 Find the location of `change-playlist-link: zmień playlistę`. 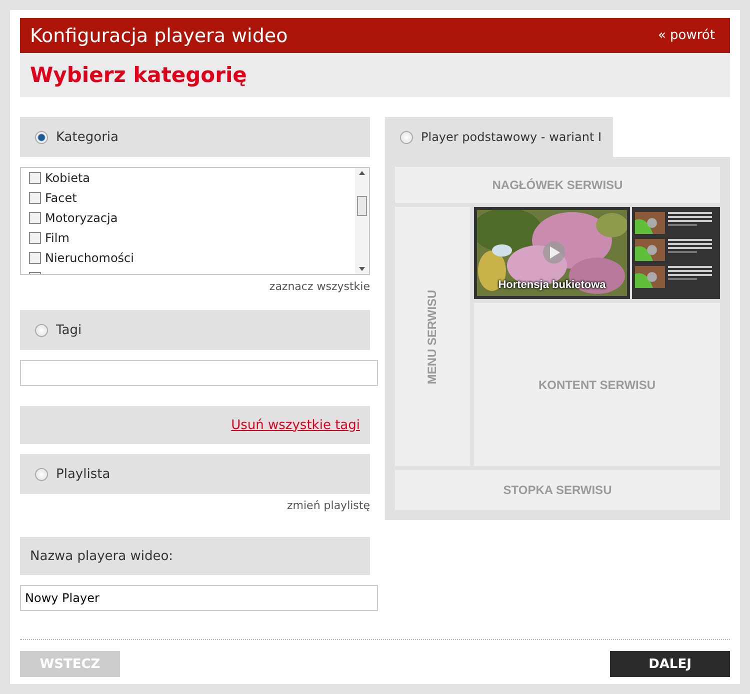

change-playlist-link: zmień playlistę is located at coordinates (328, 505).